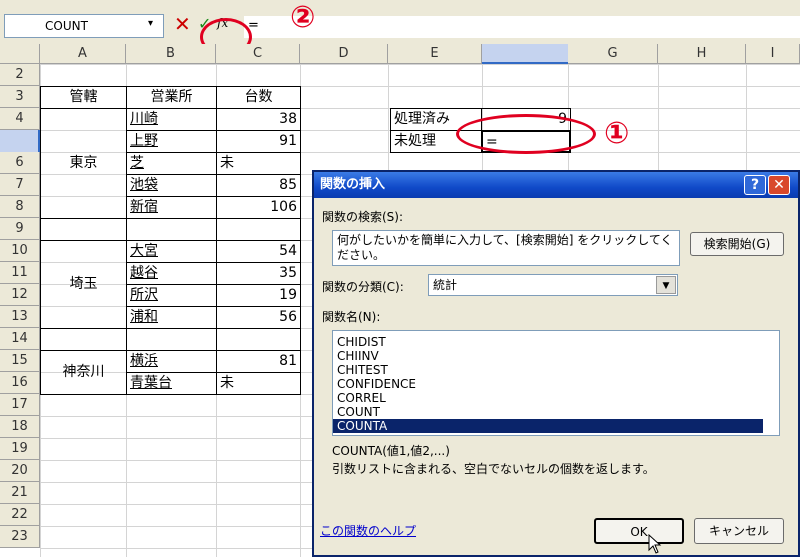 The width and height of the screenshot is (800, 557). Describe the element at coordinates (258, 185) in the screenshot. I see `count-cell: 85` at that location.